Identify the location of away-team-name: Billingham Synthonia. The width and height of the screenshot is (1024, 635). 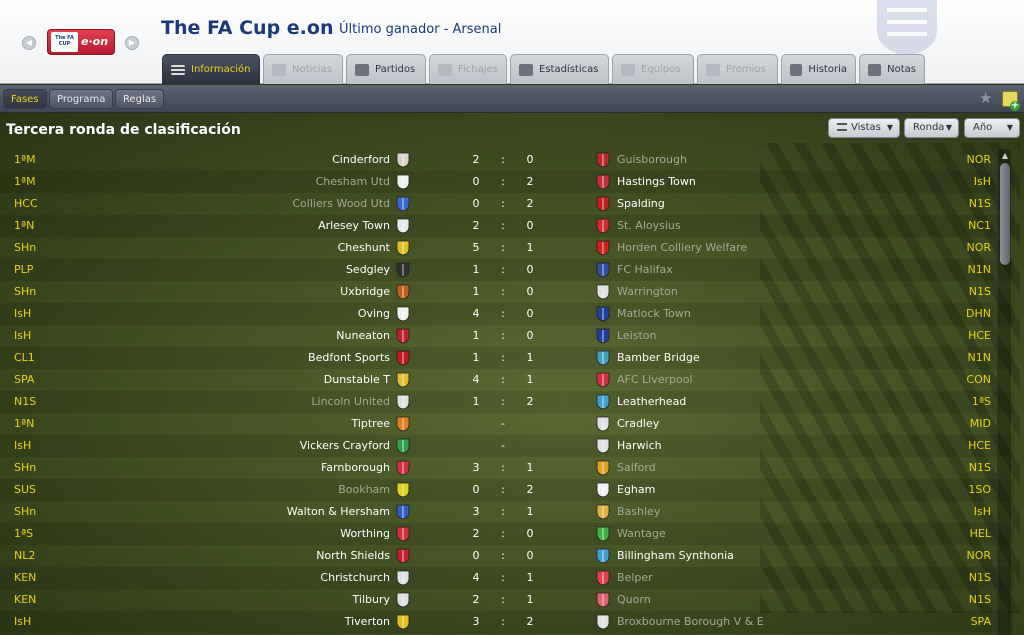
(675, 555).